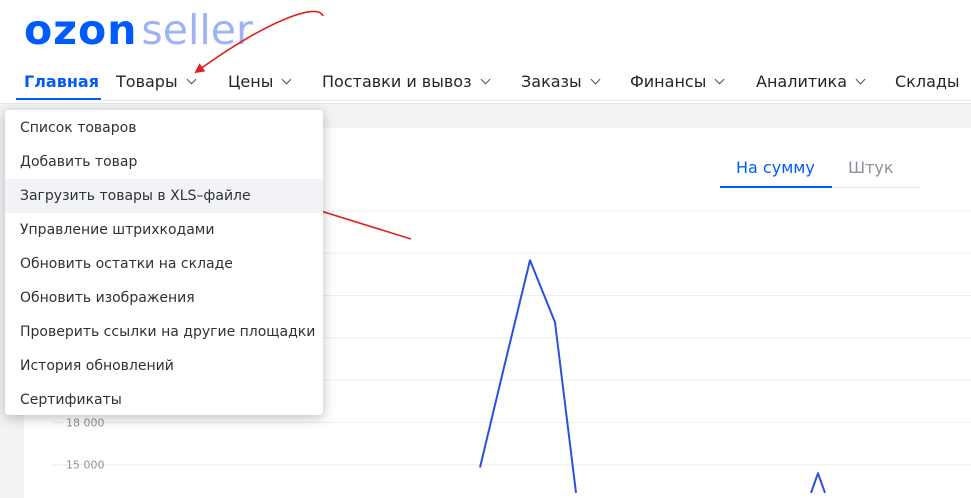 This screenshot has width=971, height=498. Describe the element at coordinates (81, 30) in the screenshot. I see `logo-ozon-text: ozon` at that location.